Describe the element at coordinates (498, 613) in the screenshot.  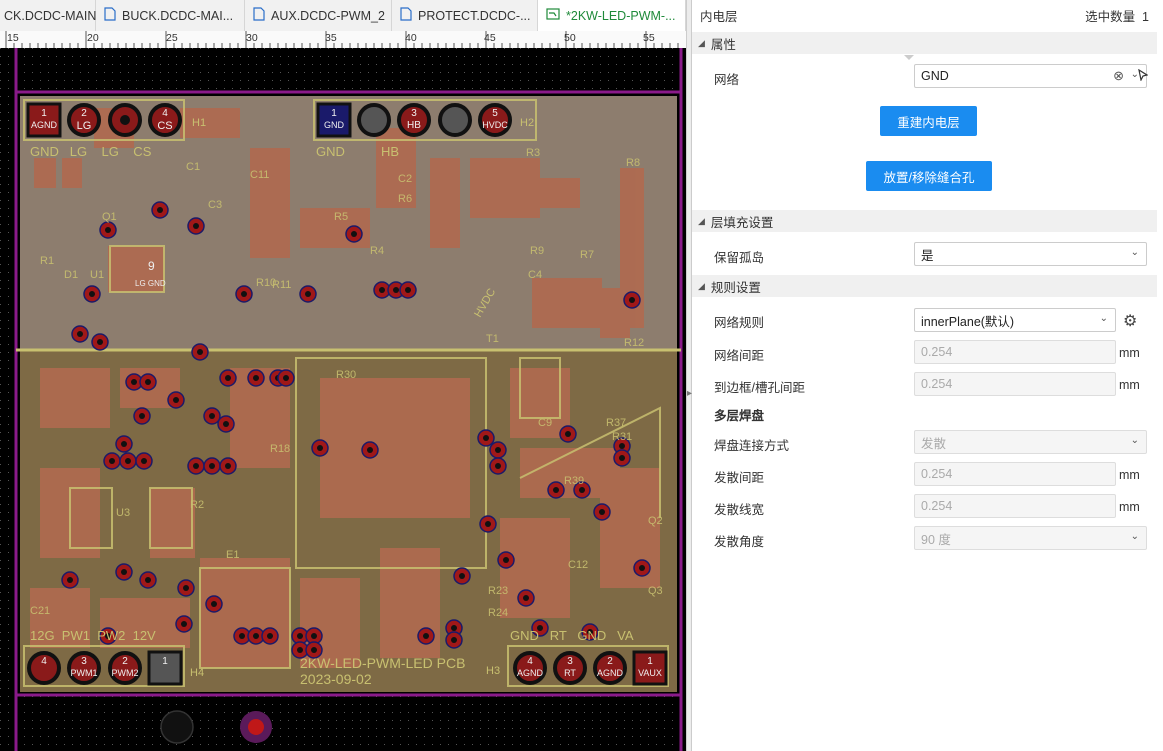
I see `reference-designator: R24` at that location.